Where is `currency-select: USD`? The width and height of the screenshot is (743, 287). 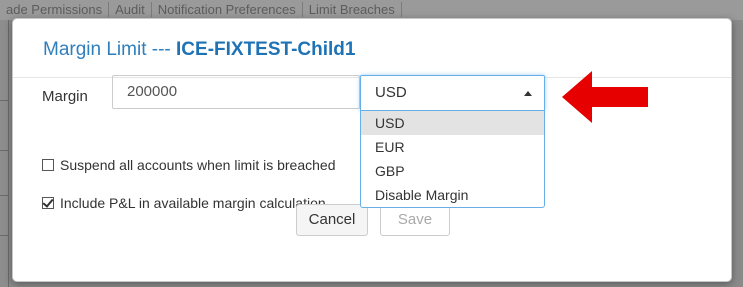 currency-select: USD is located at coordinates (452, 93).